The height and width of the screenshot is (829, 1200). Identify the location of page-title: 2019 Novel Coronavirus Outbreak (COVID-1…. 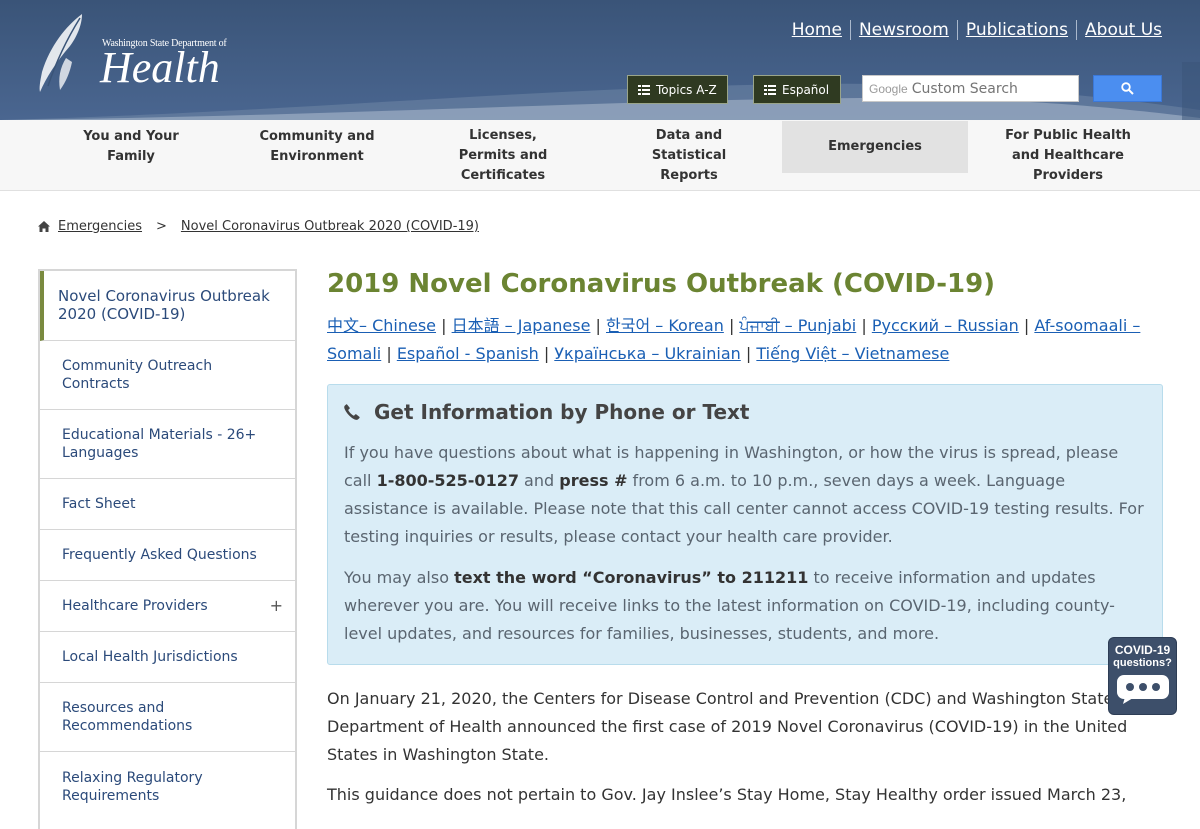
(661, 284).